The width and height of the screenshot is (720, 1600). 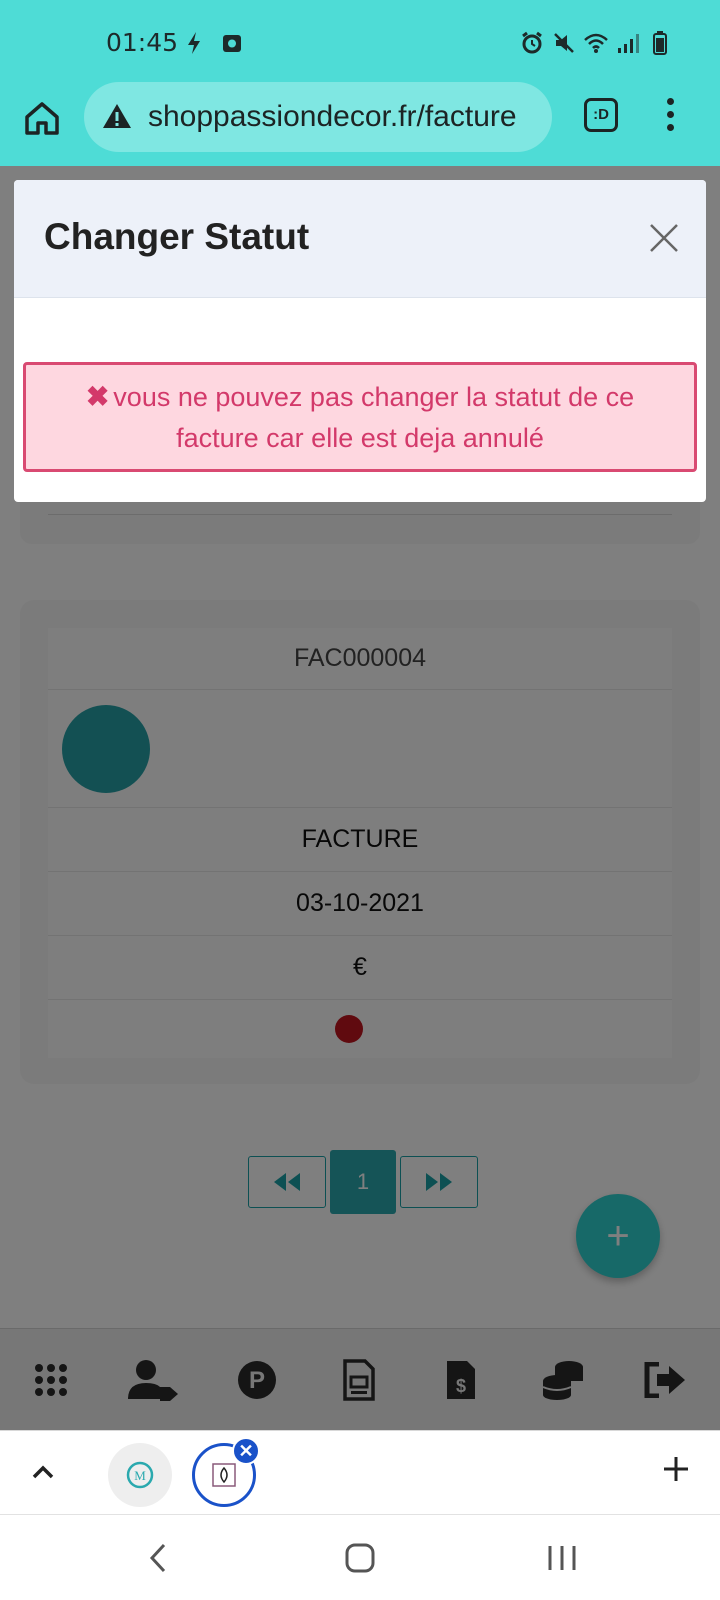 What do you see at coordinates (660, 43) in the screenshot?
I see `battery-icon` at bounding box center [660, 43].